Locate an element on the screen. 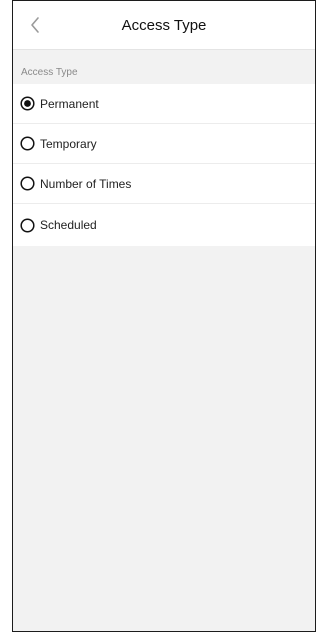 The width and height of the screenshot is (328, 632). page-title: Access Type is located at coordinates (164, 25).